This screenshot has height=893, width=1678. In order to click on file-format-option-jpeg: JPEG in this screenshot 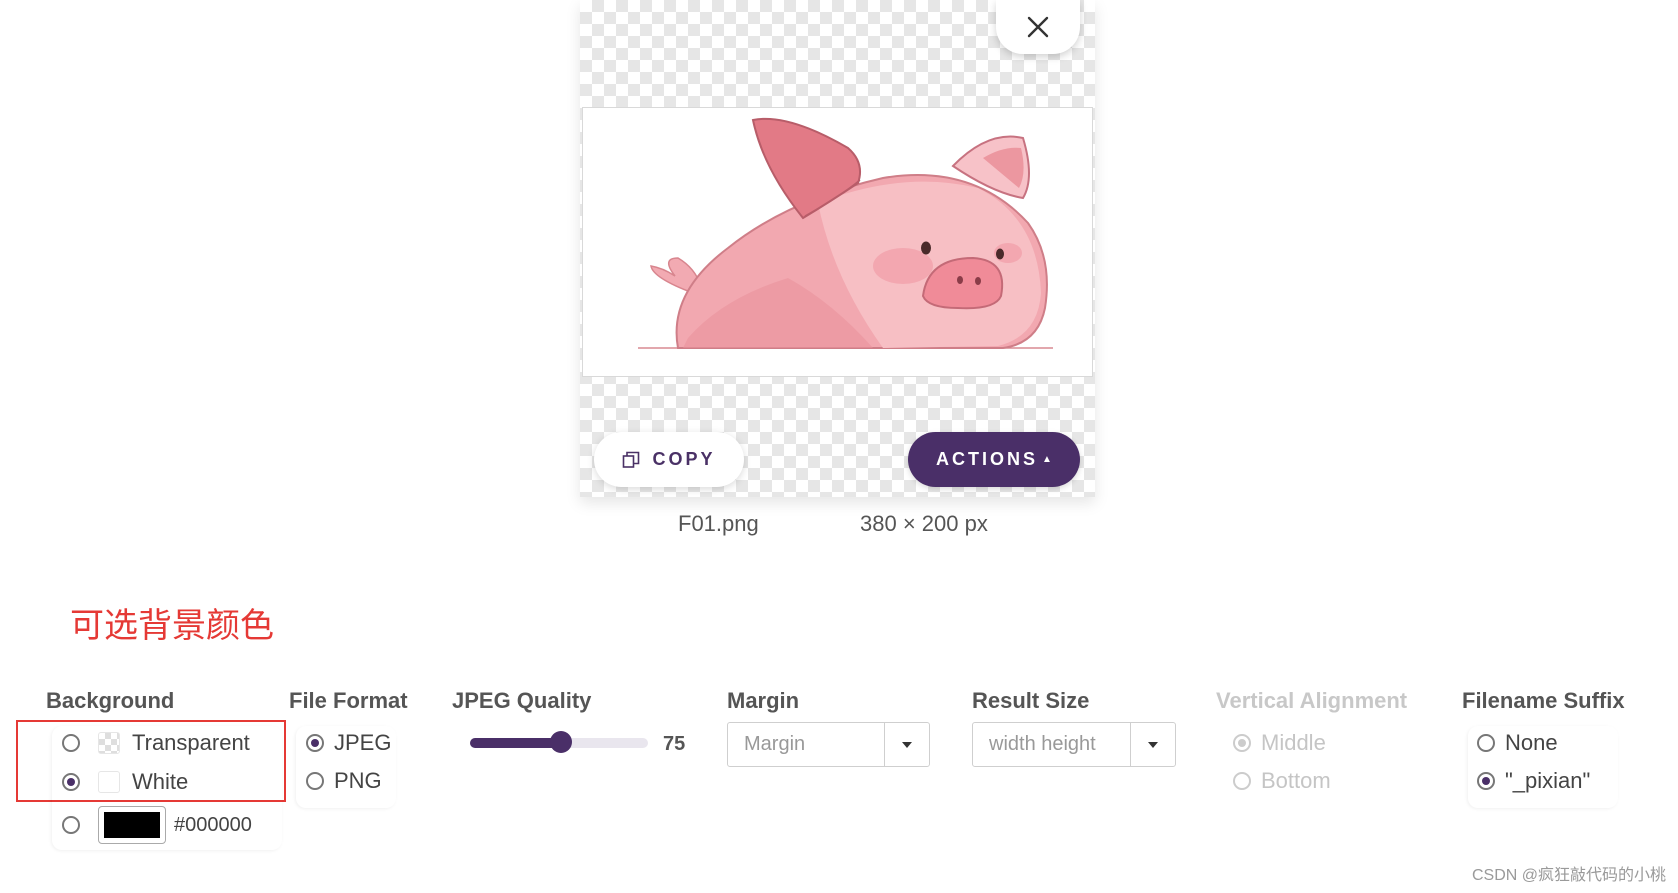, I will do `click(348, 743)`.